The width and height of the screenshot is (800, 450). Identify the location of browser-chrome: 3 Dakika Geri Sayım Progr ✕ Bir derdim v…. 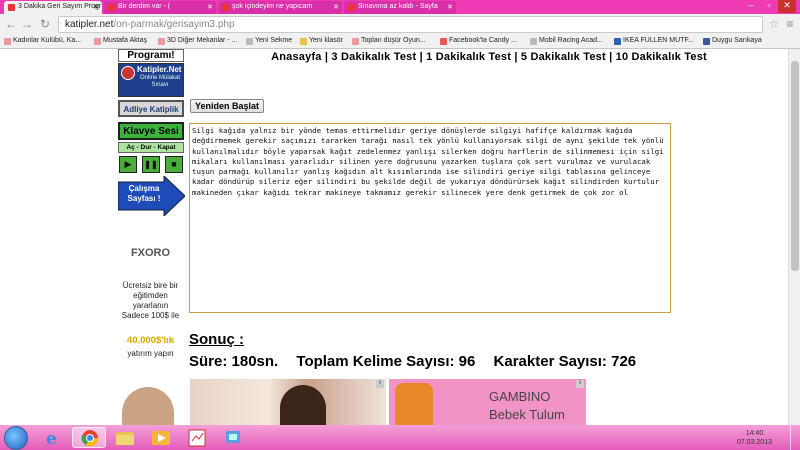
(400, 24).